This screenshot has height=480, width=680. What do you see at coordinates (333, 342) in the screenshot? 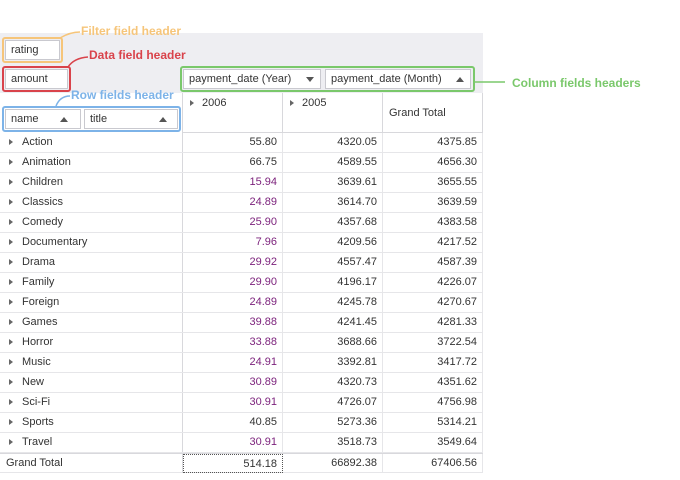
I see `cell-2005: 3688.66` at bounding box center [333, 342].